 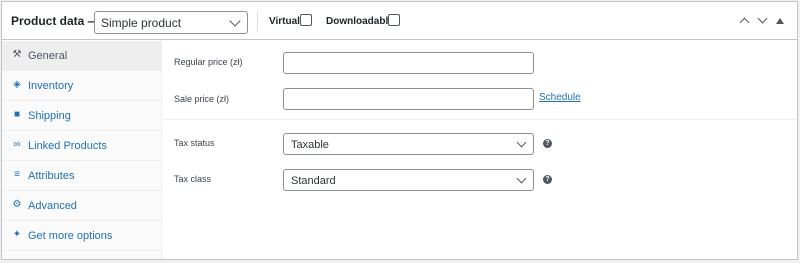 I want to click on tag-icon: ◈, so click(x=17, y=84).